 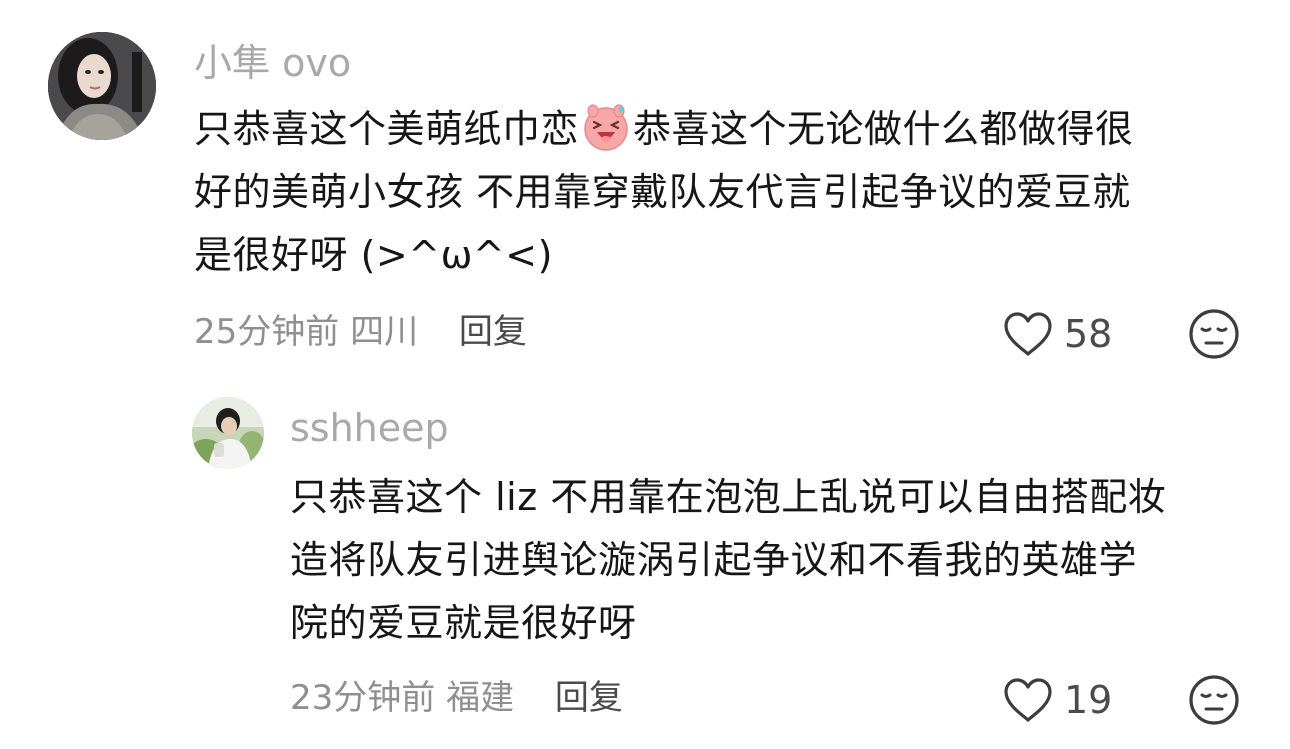 I want to click on comment-line: 只恭喜这个 liz 不用靠在泡泡上乱说可以自由搭配妆, so click(x=728, y=497).